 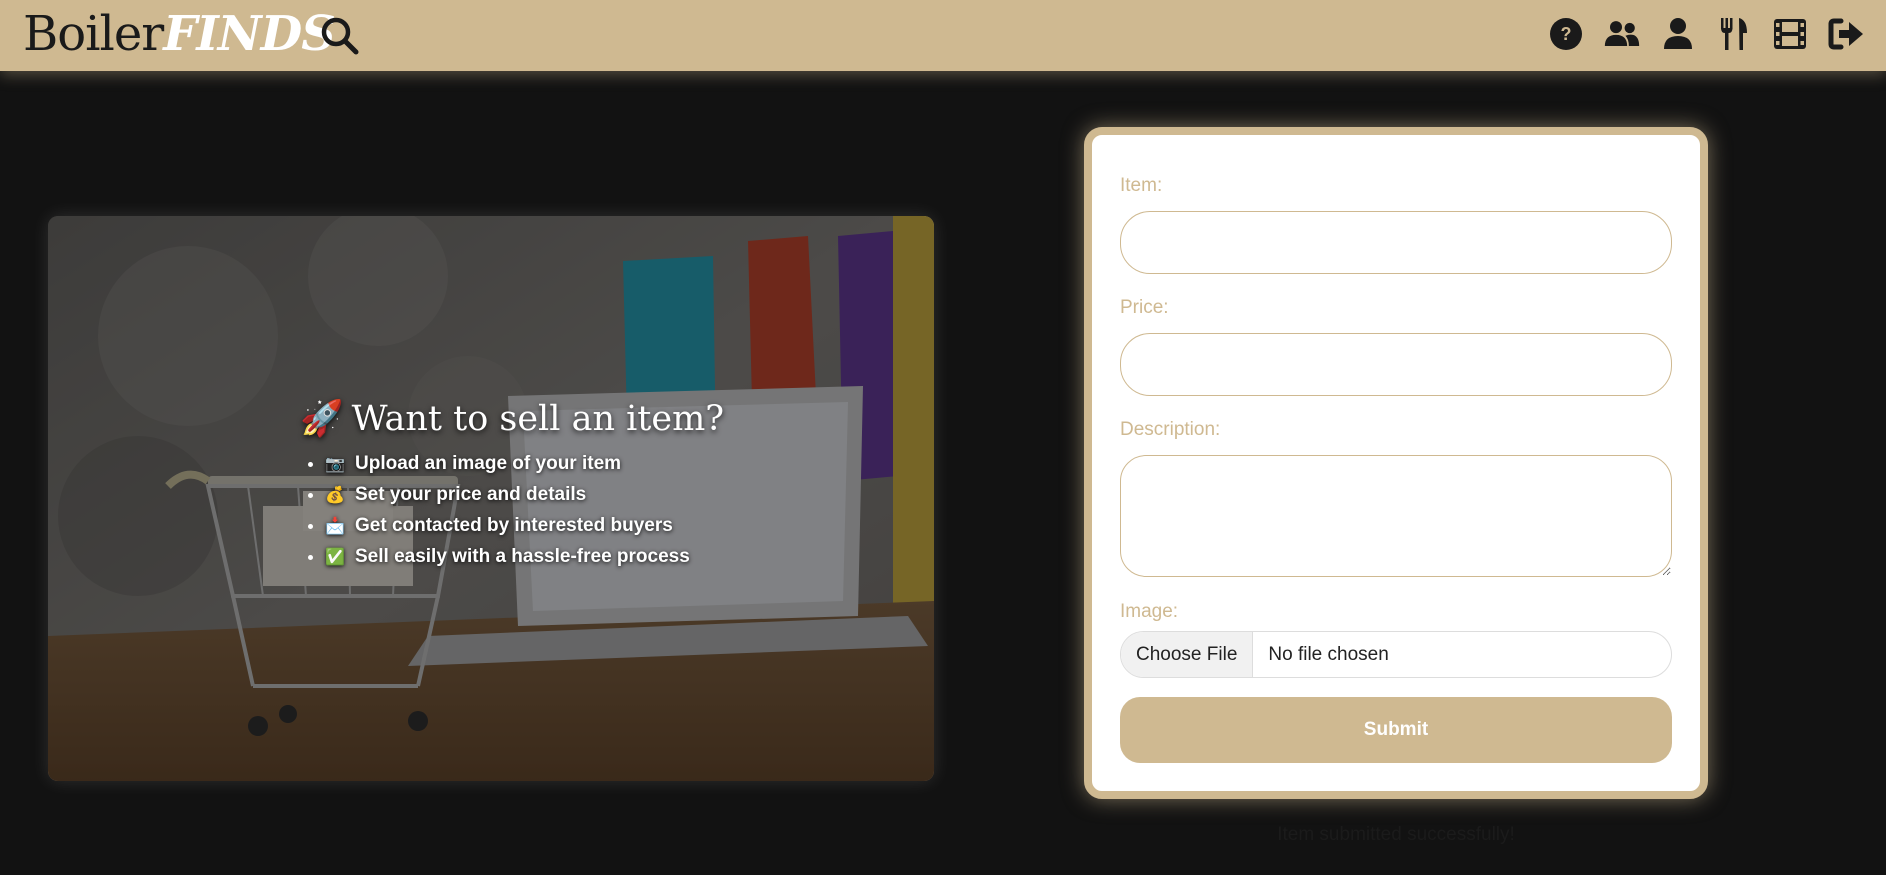 I want to click on list-item-text: Get contacted by interested buyers, so click(x=514, y=525).